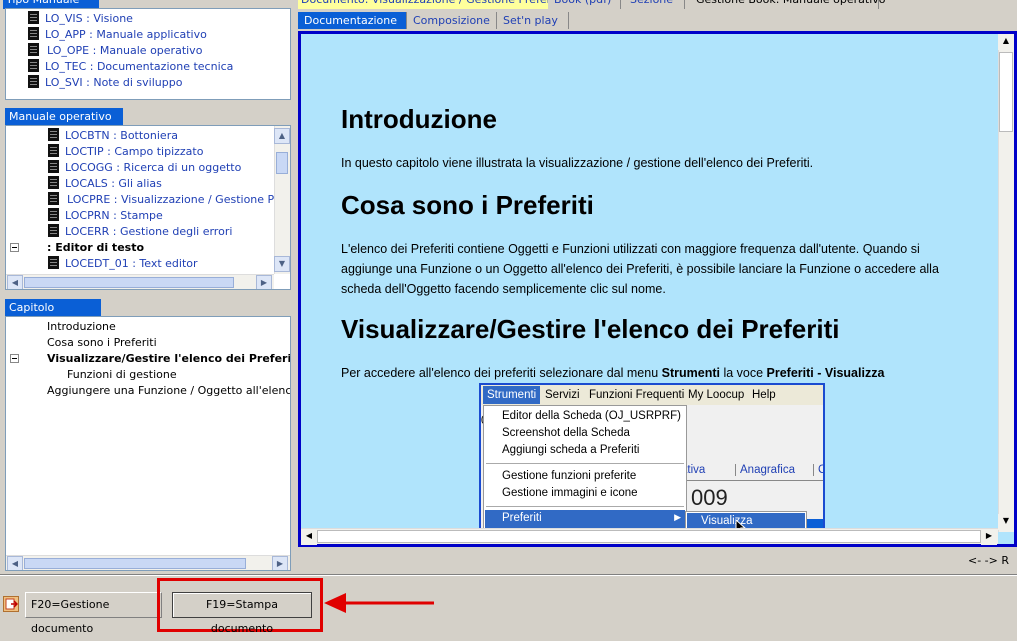 This screenshot has width=1017, height=641. Describe the element at coordinates (562, 395) in the screenshot. I see `menu-servizi: Servizi` at that location.